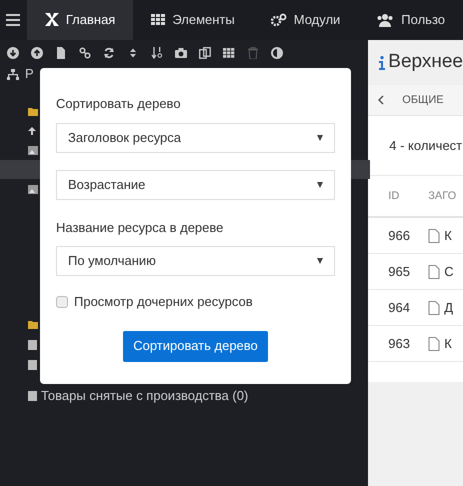 This screenshot has height=486, width=463. What do you see at coordinates (393, 196) in the screenshot?
I see `column-header: ID` at bounding box center [393, 196].